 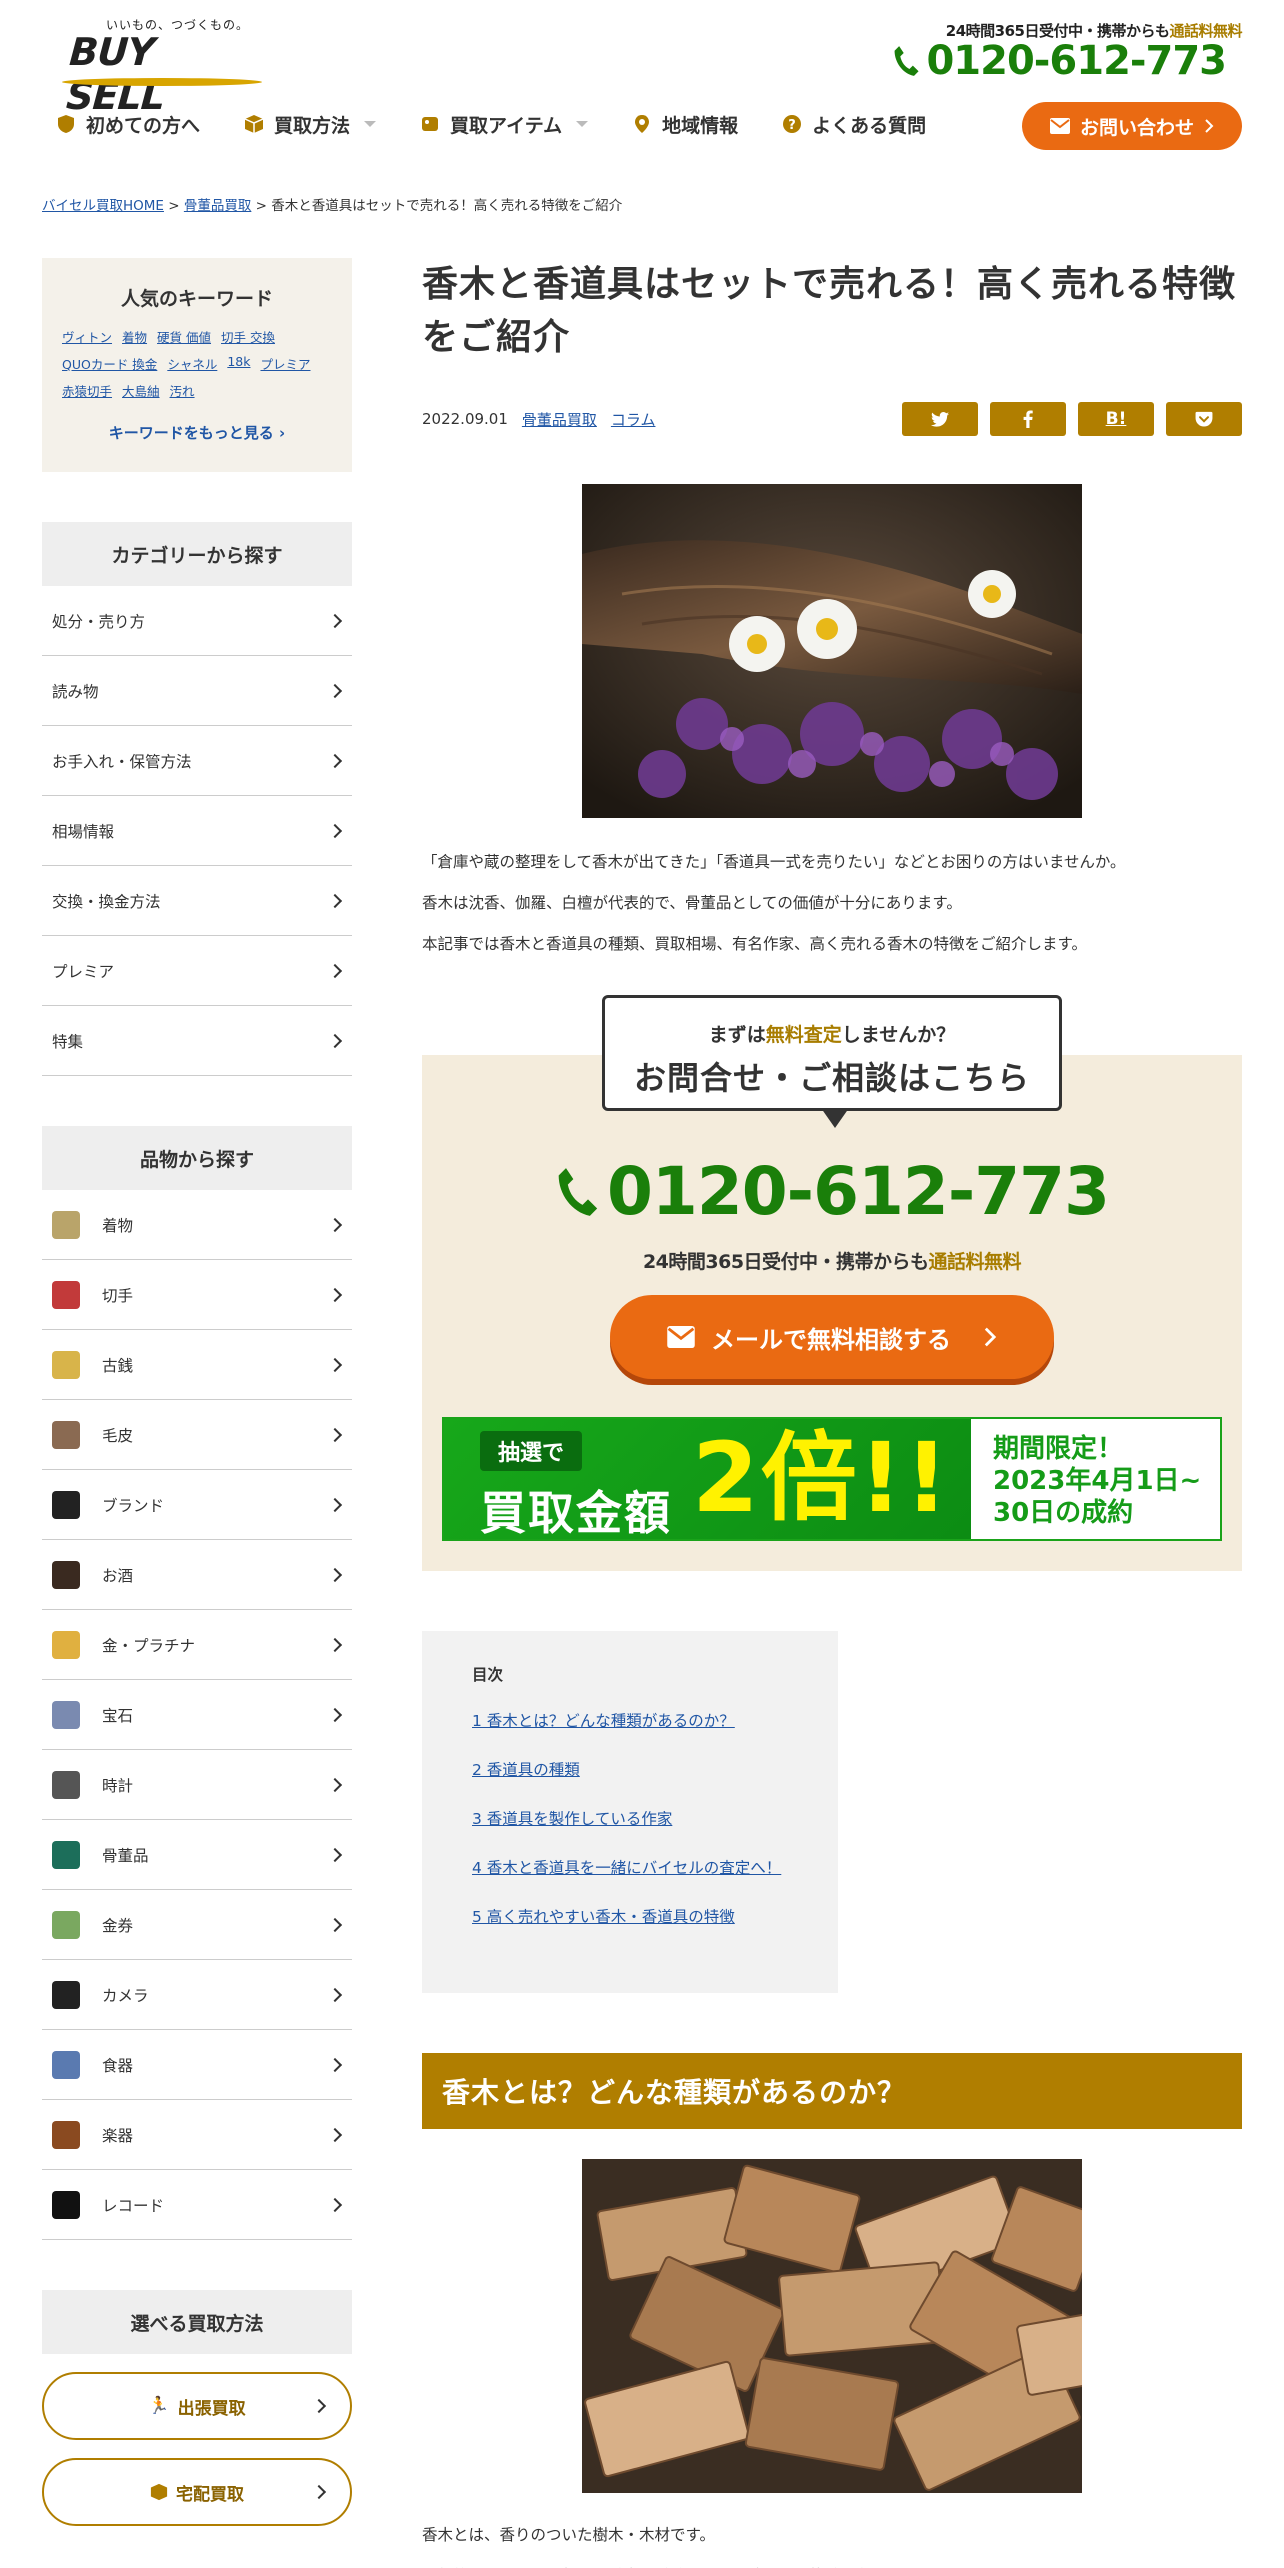 What do you see at coordinates (197, 2406) in the screenshot?
I see `method-visit-button: 🏃 出張買取` at bounding box center [197, 2406].